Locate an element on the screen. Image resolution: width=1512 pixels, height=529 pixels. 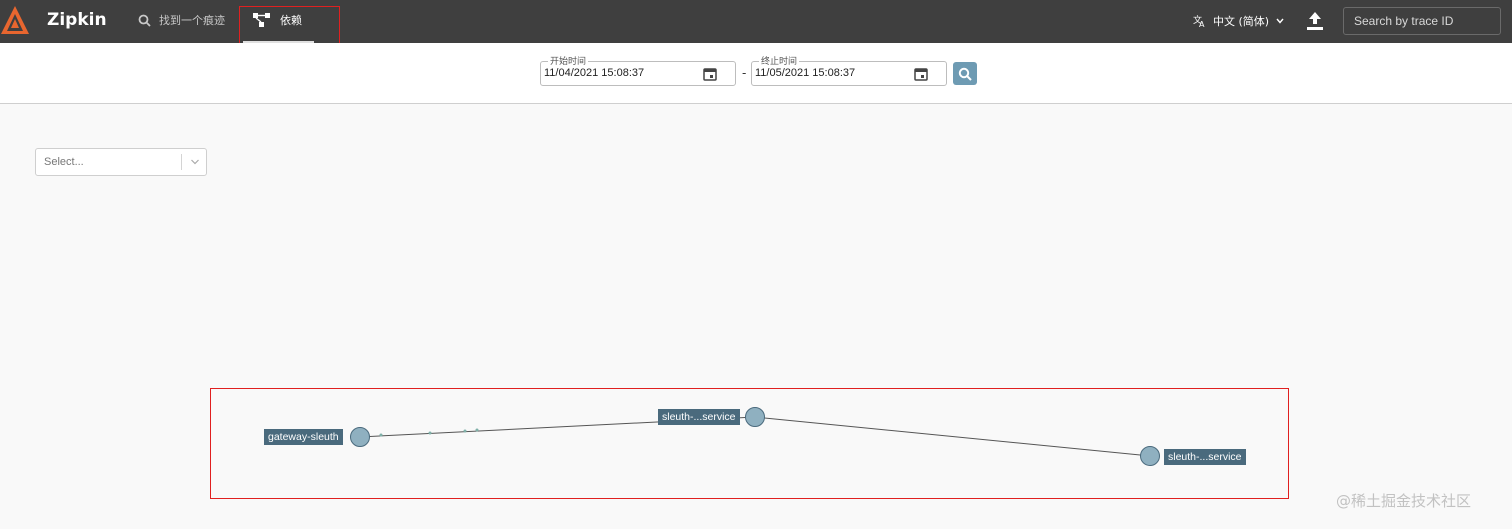
app-title: Zipkin is located at coordinates (77, 20).